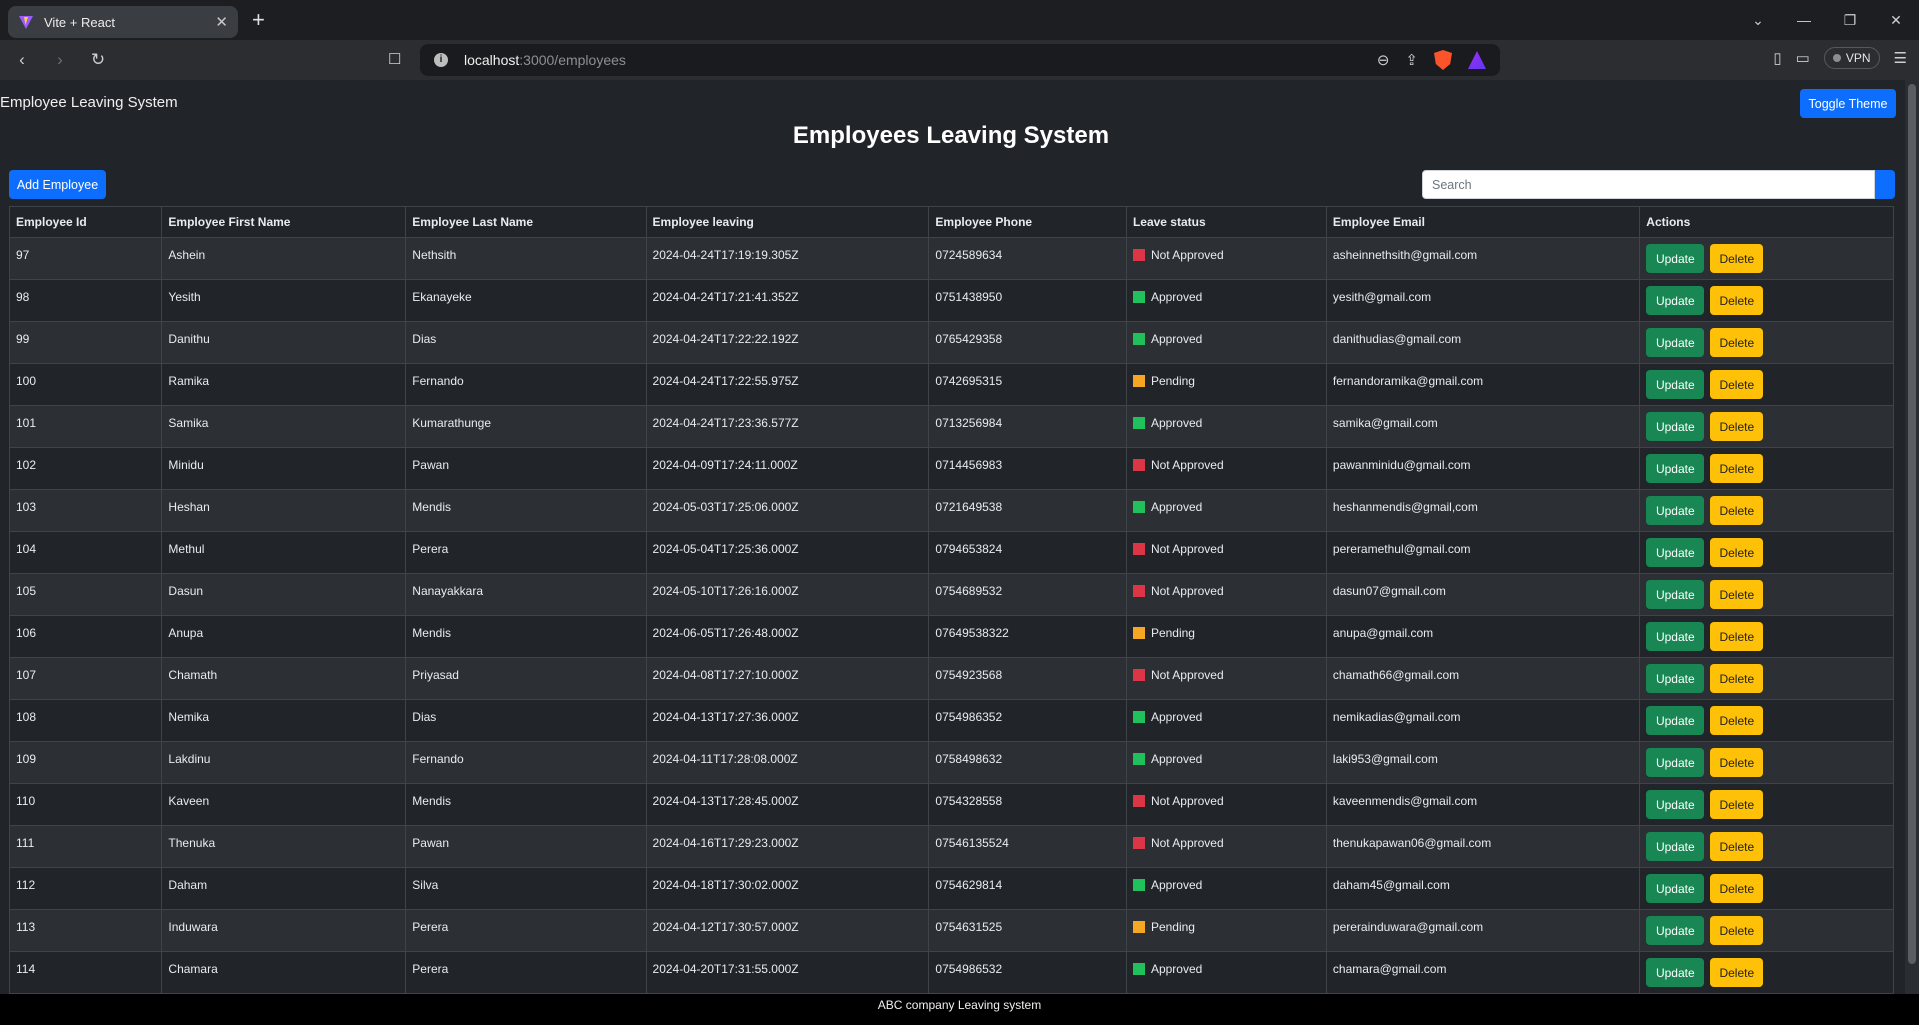 The width and height of the screenshot is (1919, 1025). I want to click on wallet-icon: ▭, so click(1803, 58).